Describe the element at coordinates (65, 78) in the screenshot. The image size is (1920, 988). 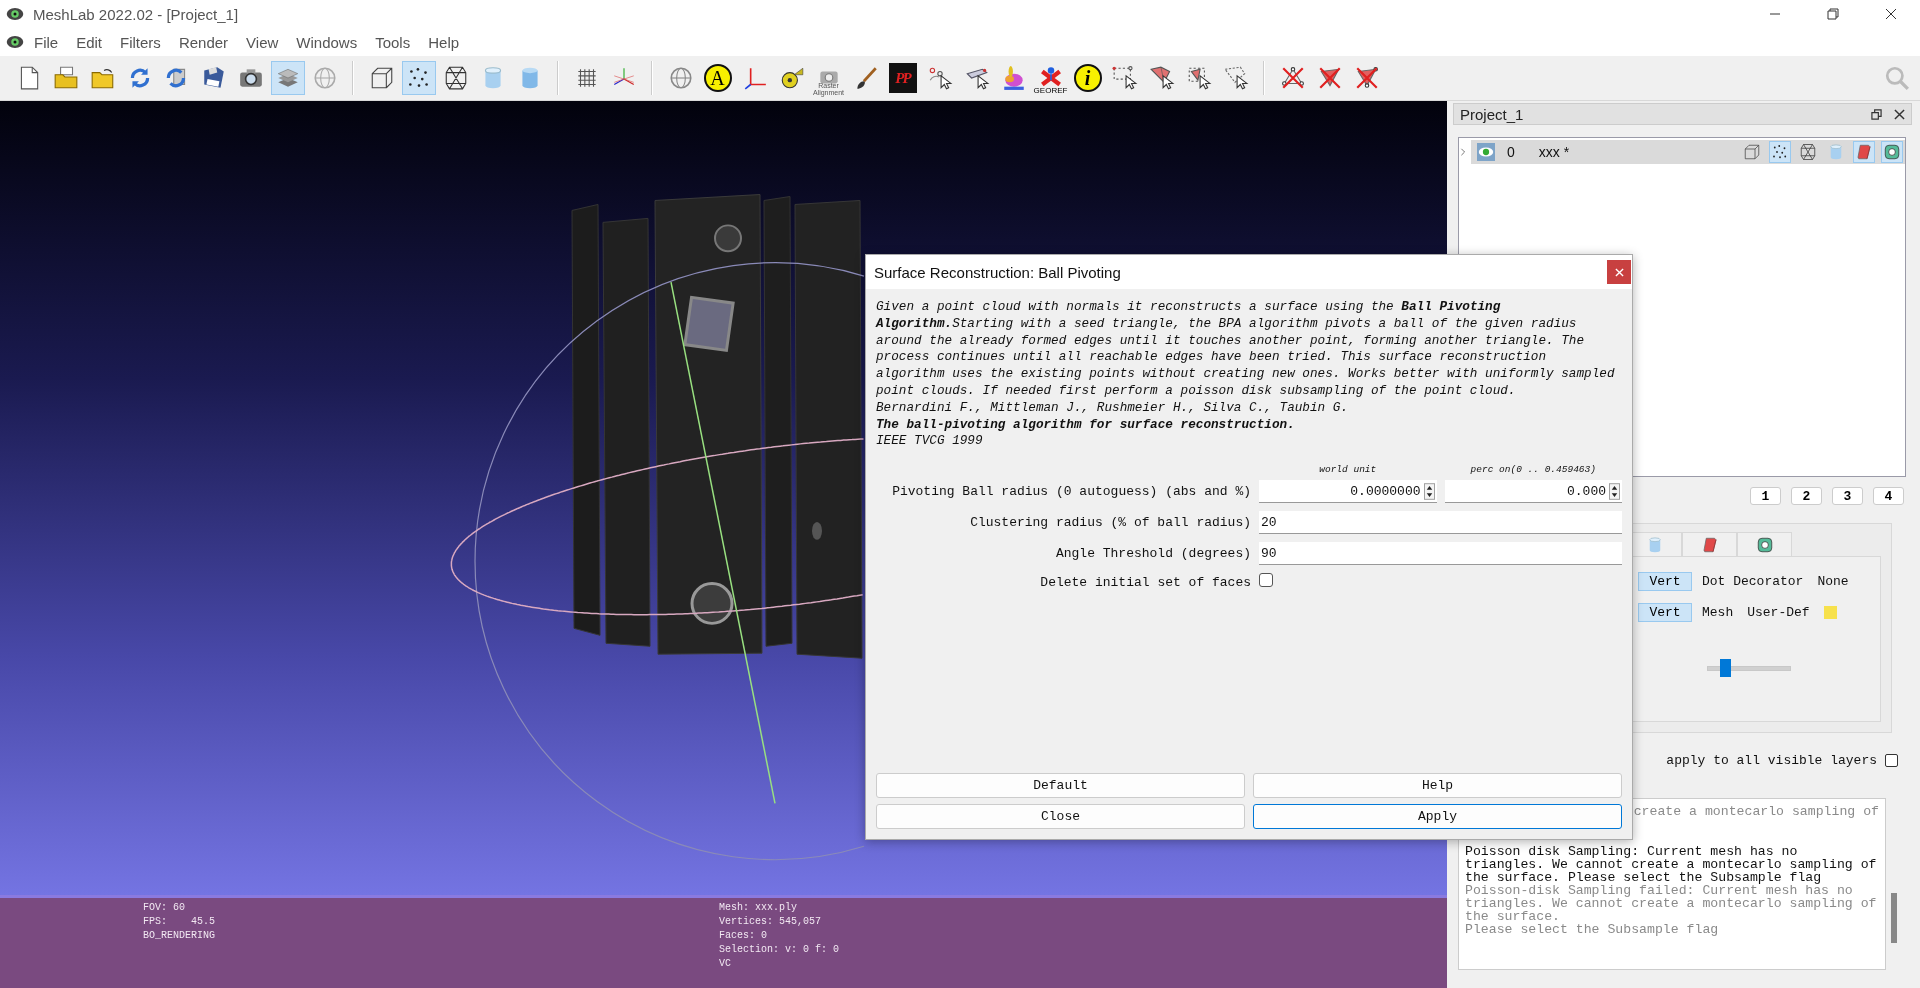
I see `folder-icon` at that location.